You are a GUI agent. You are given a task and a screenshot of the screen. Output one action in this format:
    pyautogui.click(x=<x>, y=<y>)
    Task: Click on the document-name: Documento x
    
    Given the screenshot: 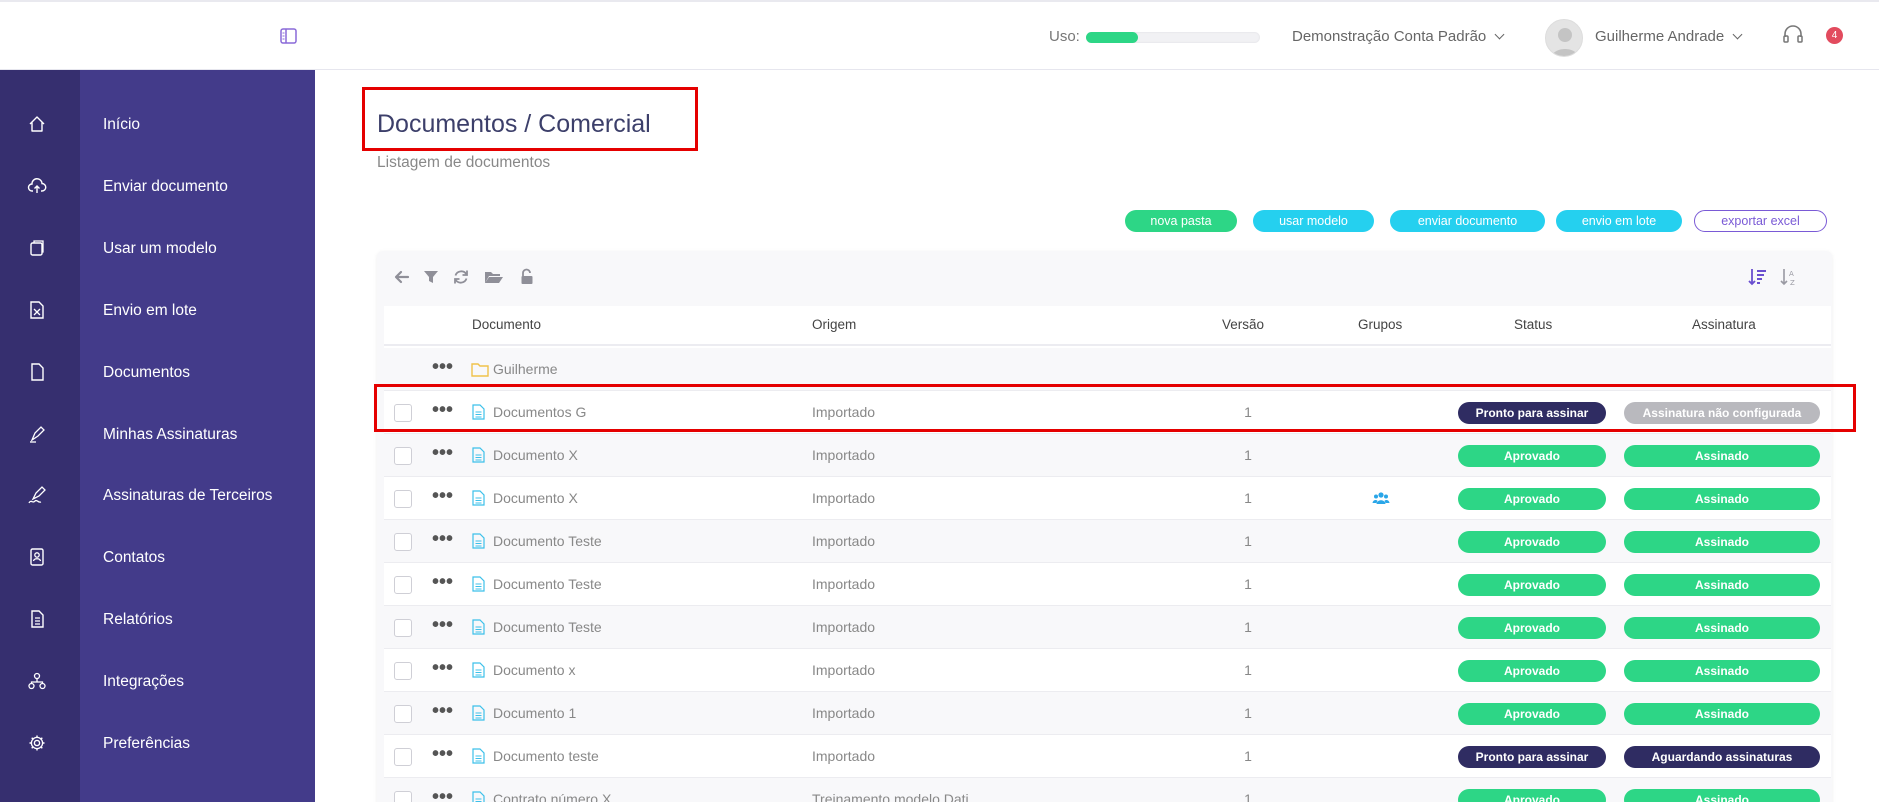 What is the action you would take?
    pyautogui.click(x=534, y=670)
    